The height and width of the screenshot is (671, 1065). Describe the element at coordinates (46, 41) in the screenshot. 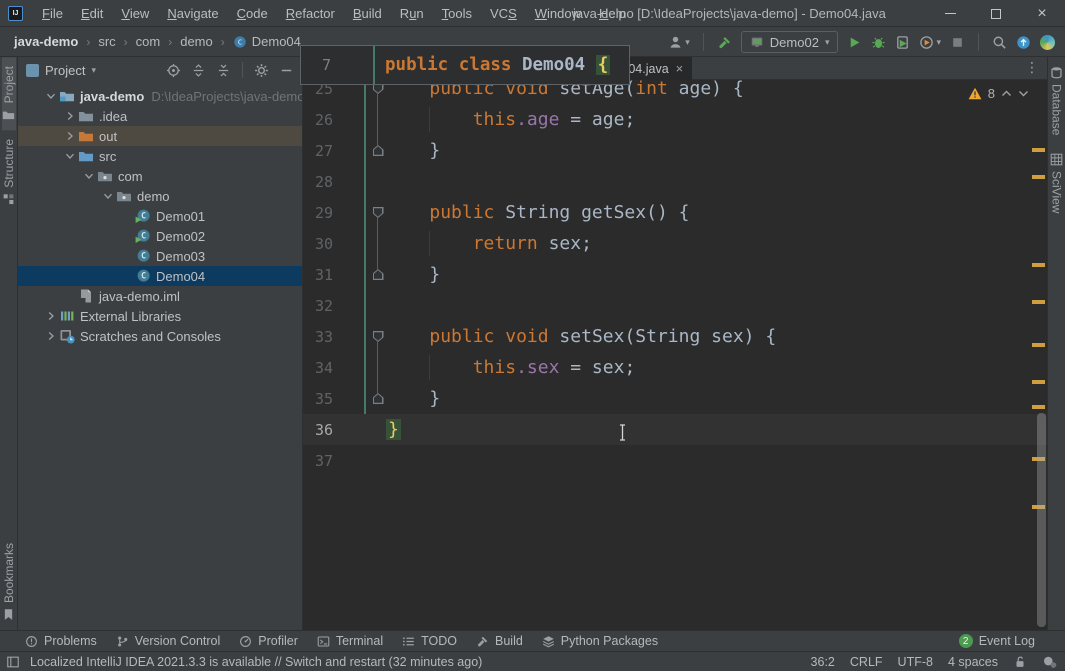

I see `breadcrumb-item-java-demo: java-demo` at that location.